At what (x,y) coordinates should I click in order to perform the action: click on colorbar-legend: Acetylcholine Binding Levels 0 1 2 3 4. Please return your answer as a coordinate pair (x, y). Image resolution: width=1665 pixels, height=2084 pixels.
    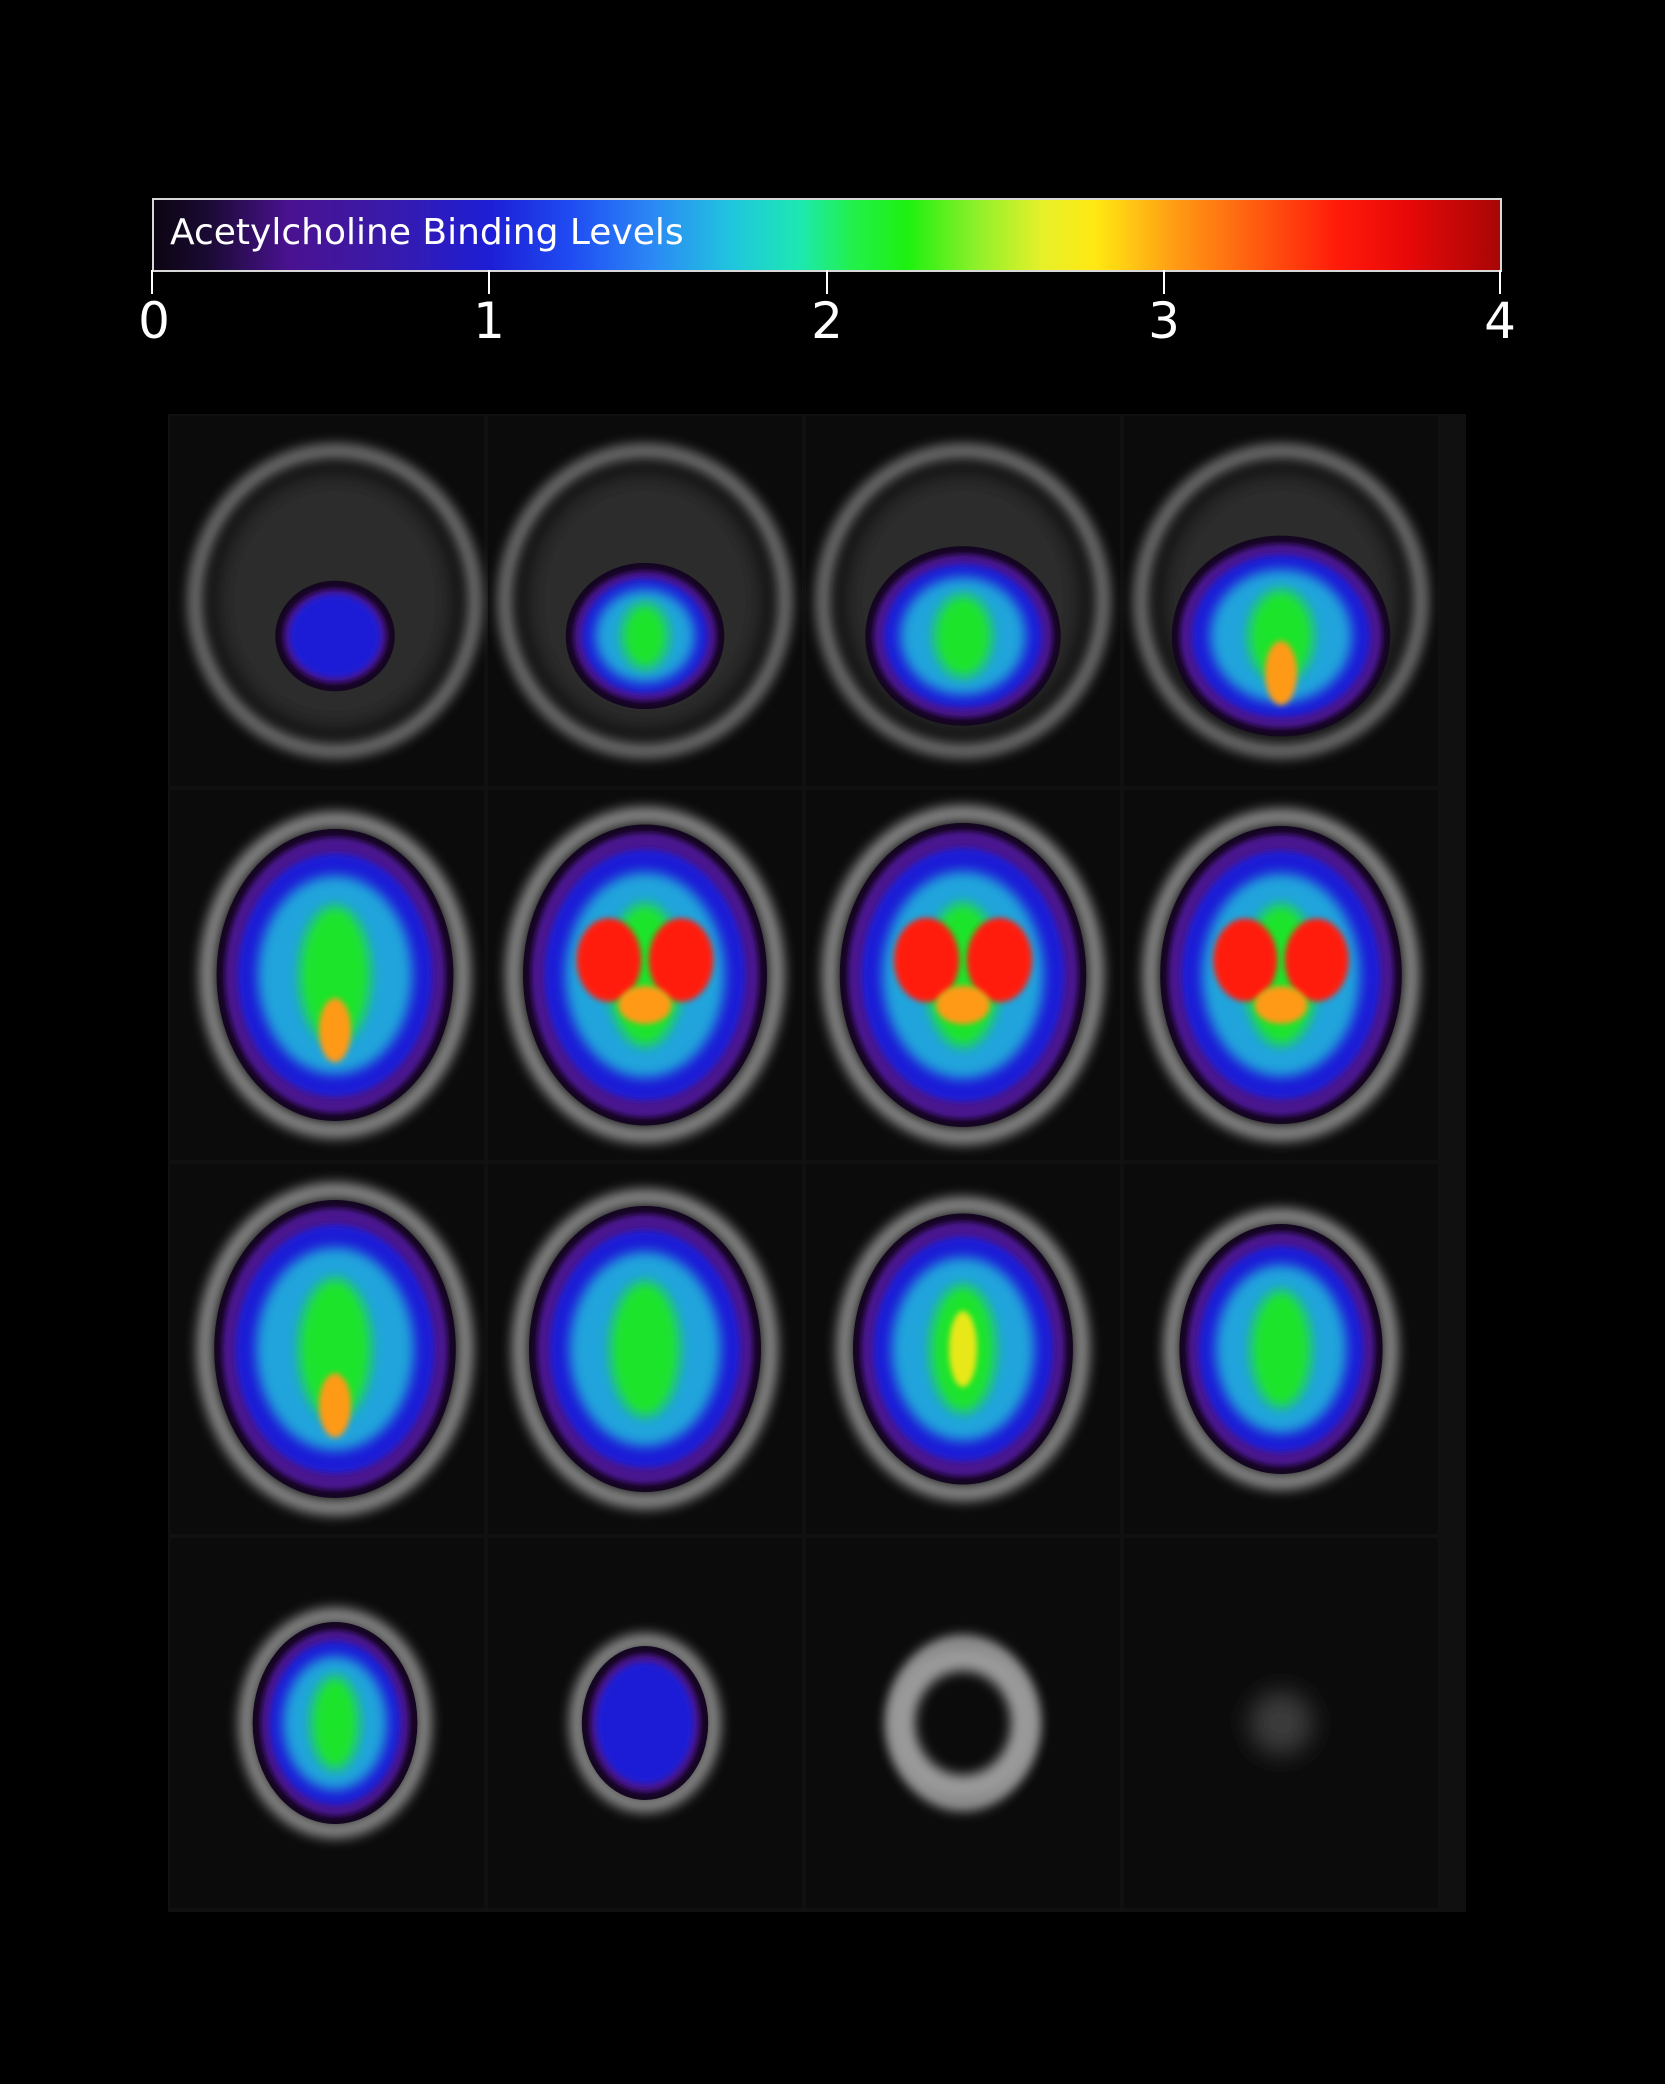
    Looking at the image, I should click on (827, 274).